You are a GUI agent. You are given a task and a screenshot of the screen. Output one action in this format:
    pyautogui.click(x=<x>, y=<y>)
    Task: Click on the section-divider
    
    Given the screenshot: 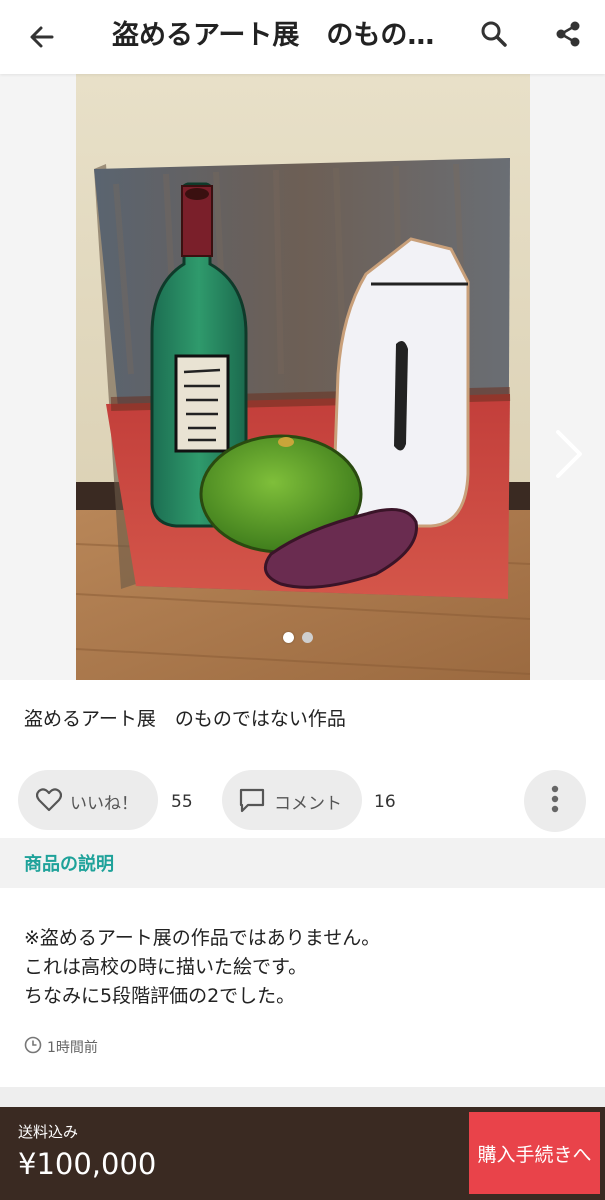 What is the action you would take?
    pyautogui.click(x=302, y=1097)
    